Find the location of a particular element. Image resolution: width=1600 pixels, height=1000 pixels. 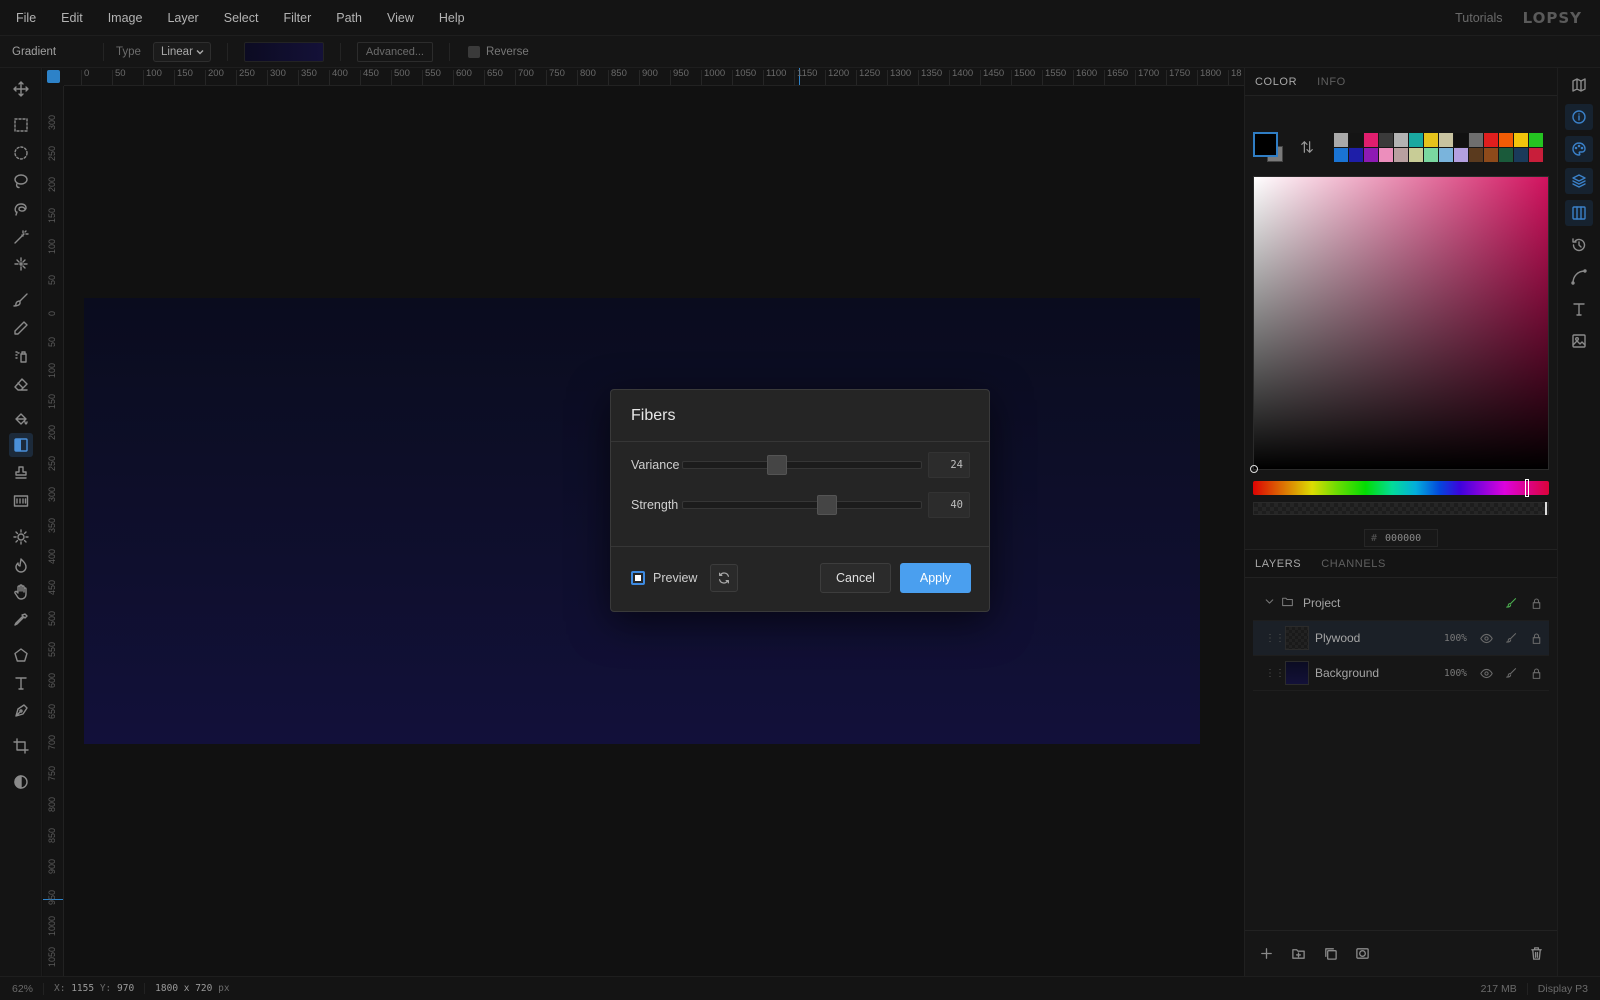

refresh-icon is located at coordinates (724, 578).